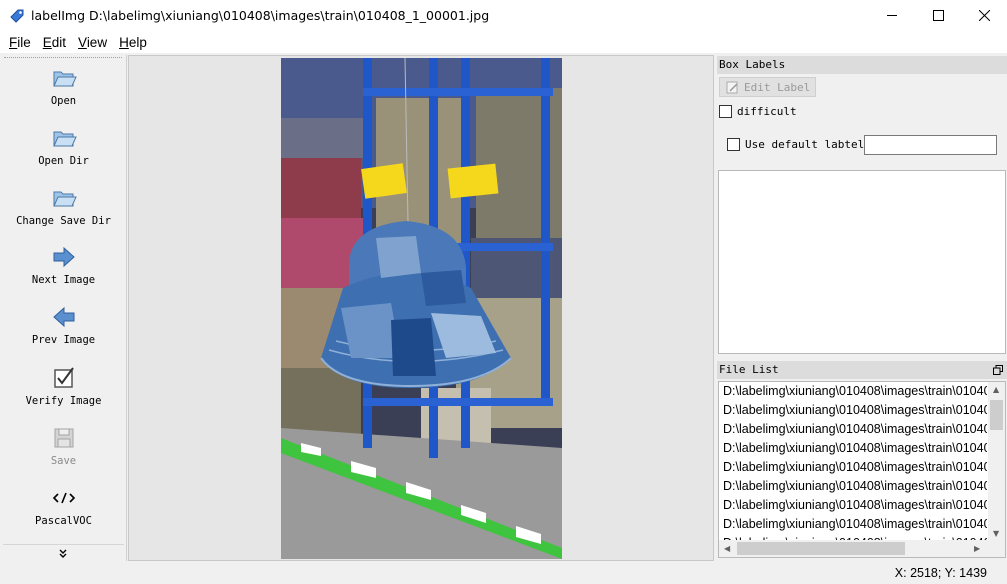 The width and height of the screenshot is (1007, 584). Describe the element at coordinates (63, 101) in the screenshot. I see `open-label: Open` at that location.